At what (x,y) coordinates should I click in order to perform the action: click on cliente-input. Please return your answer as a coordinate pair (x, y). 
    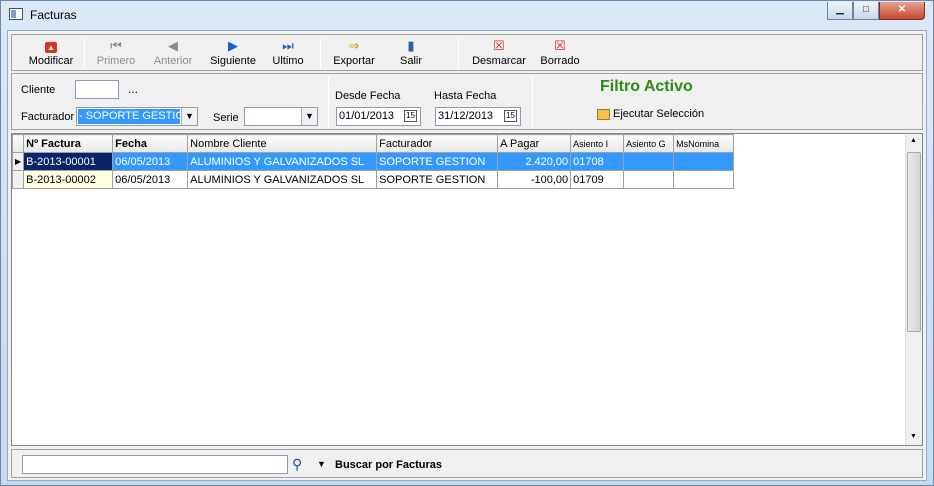
    Looking at the image, I should click on (97, 89).